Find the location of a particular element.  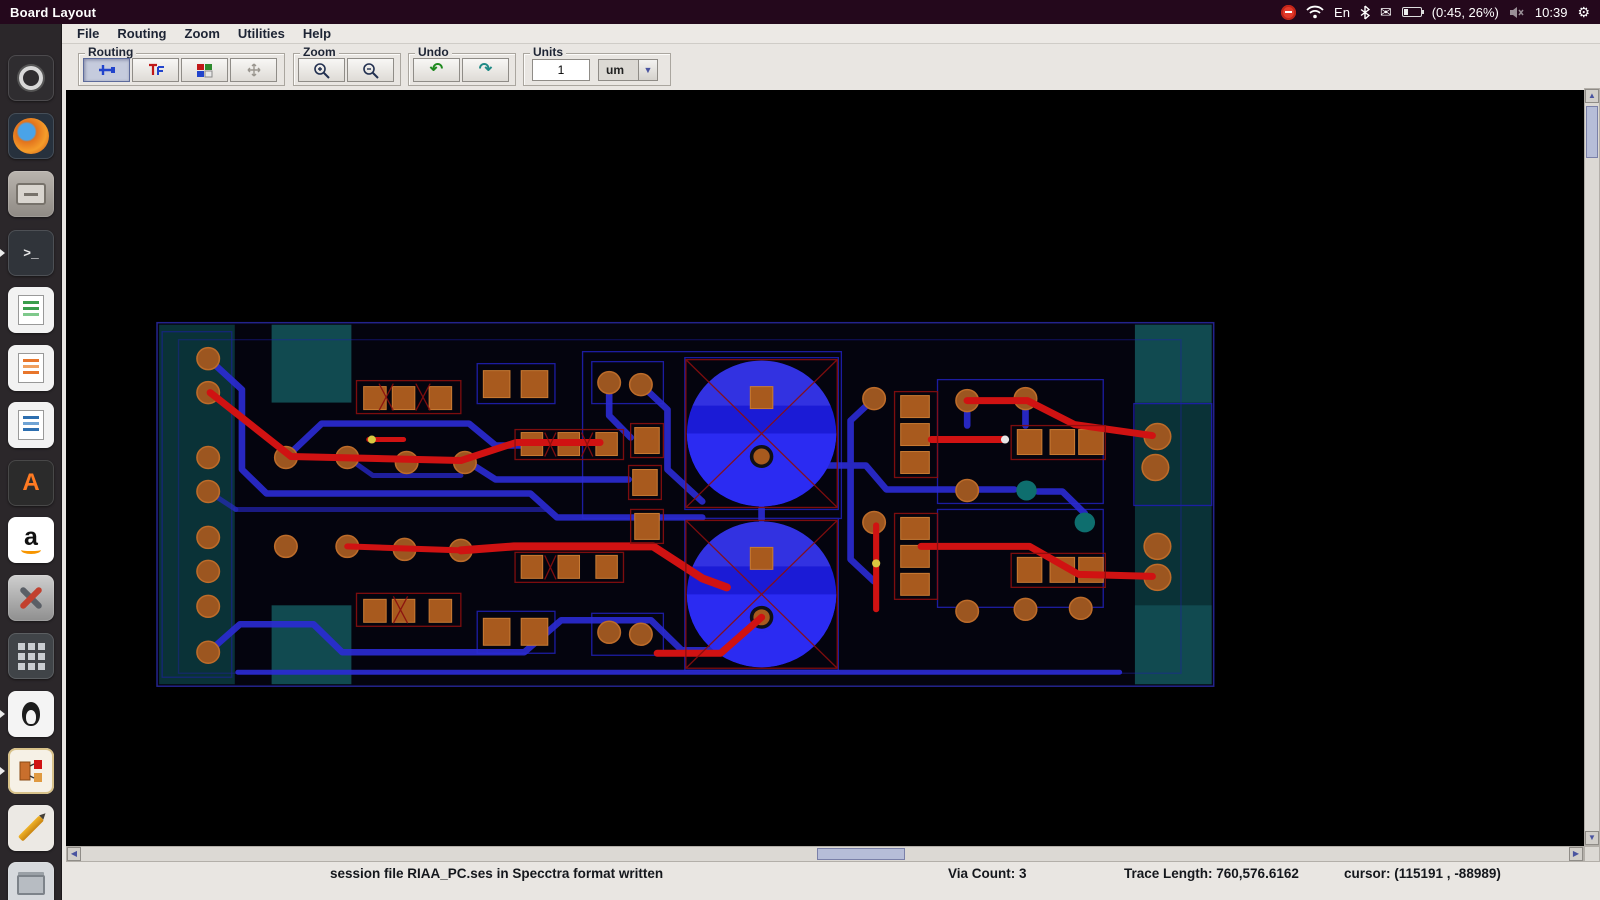

horizontal-scroll-thumb is located at coordinates (861, 854).